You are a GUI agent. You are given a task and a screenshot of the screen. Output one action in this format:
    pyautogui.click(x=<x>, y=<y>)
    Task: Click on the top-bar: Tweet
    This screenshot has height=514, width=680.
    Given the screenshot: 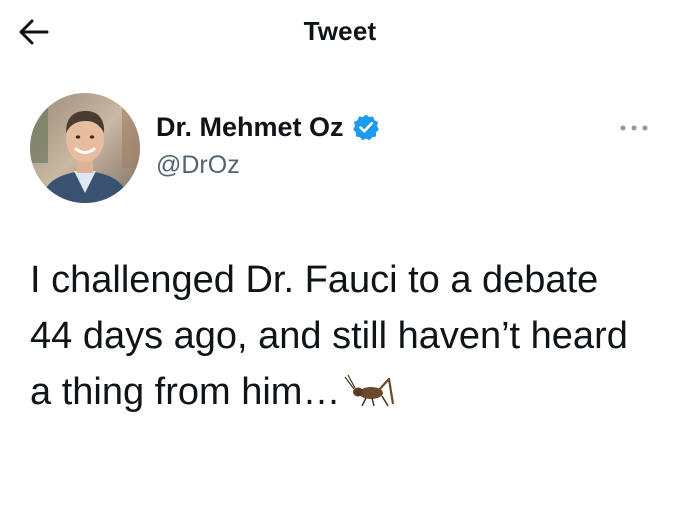 What is the action you would take?
    pyautogui.click(x=340, y=32)
    